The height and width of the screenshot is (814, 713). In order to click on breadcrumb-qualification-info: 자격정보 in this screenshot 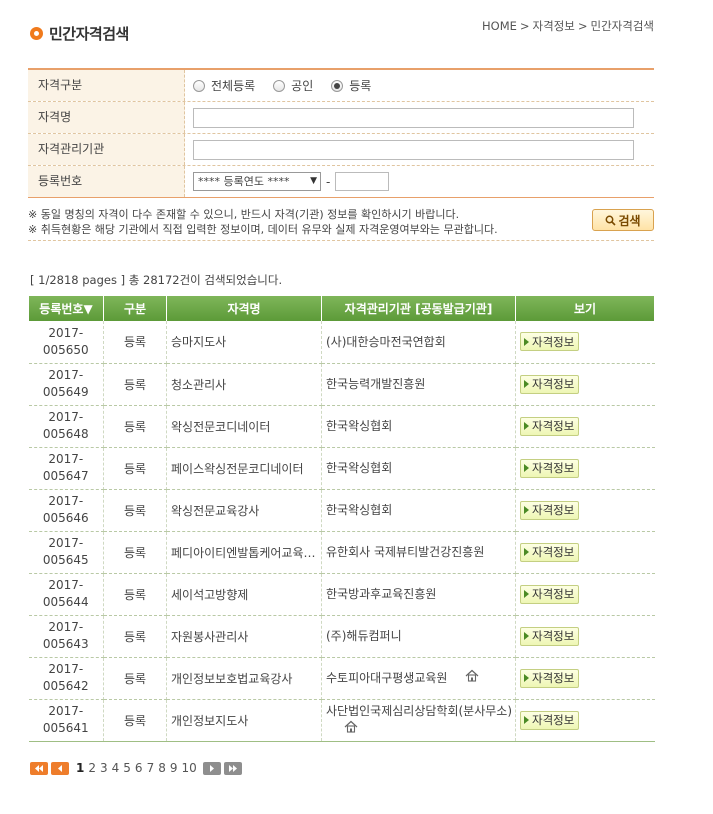, I will do `click(554, 26)`.